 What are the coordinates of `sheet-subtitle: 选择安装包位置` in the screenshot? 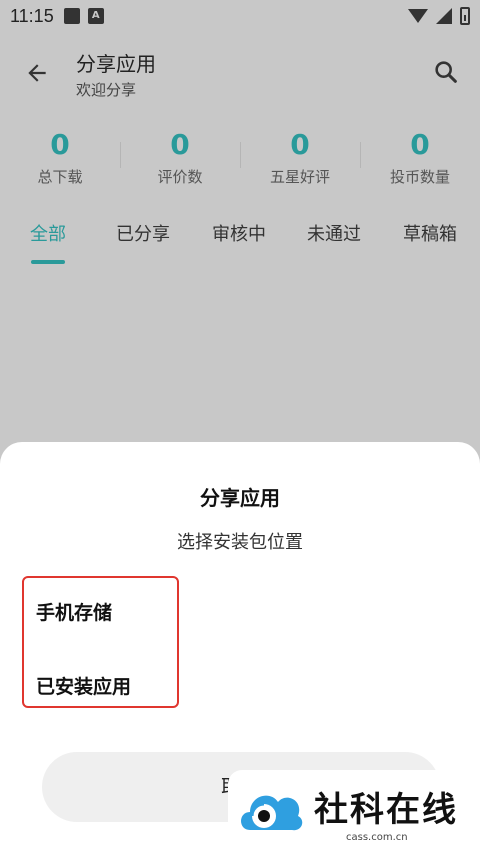 It's located at (240, 542).